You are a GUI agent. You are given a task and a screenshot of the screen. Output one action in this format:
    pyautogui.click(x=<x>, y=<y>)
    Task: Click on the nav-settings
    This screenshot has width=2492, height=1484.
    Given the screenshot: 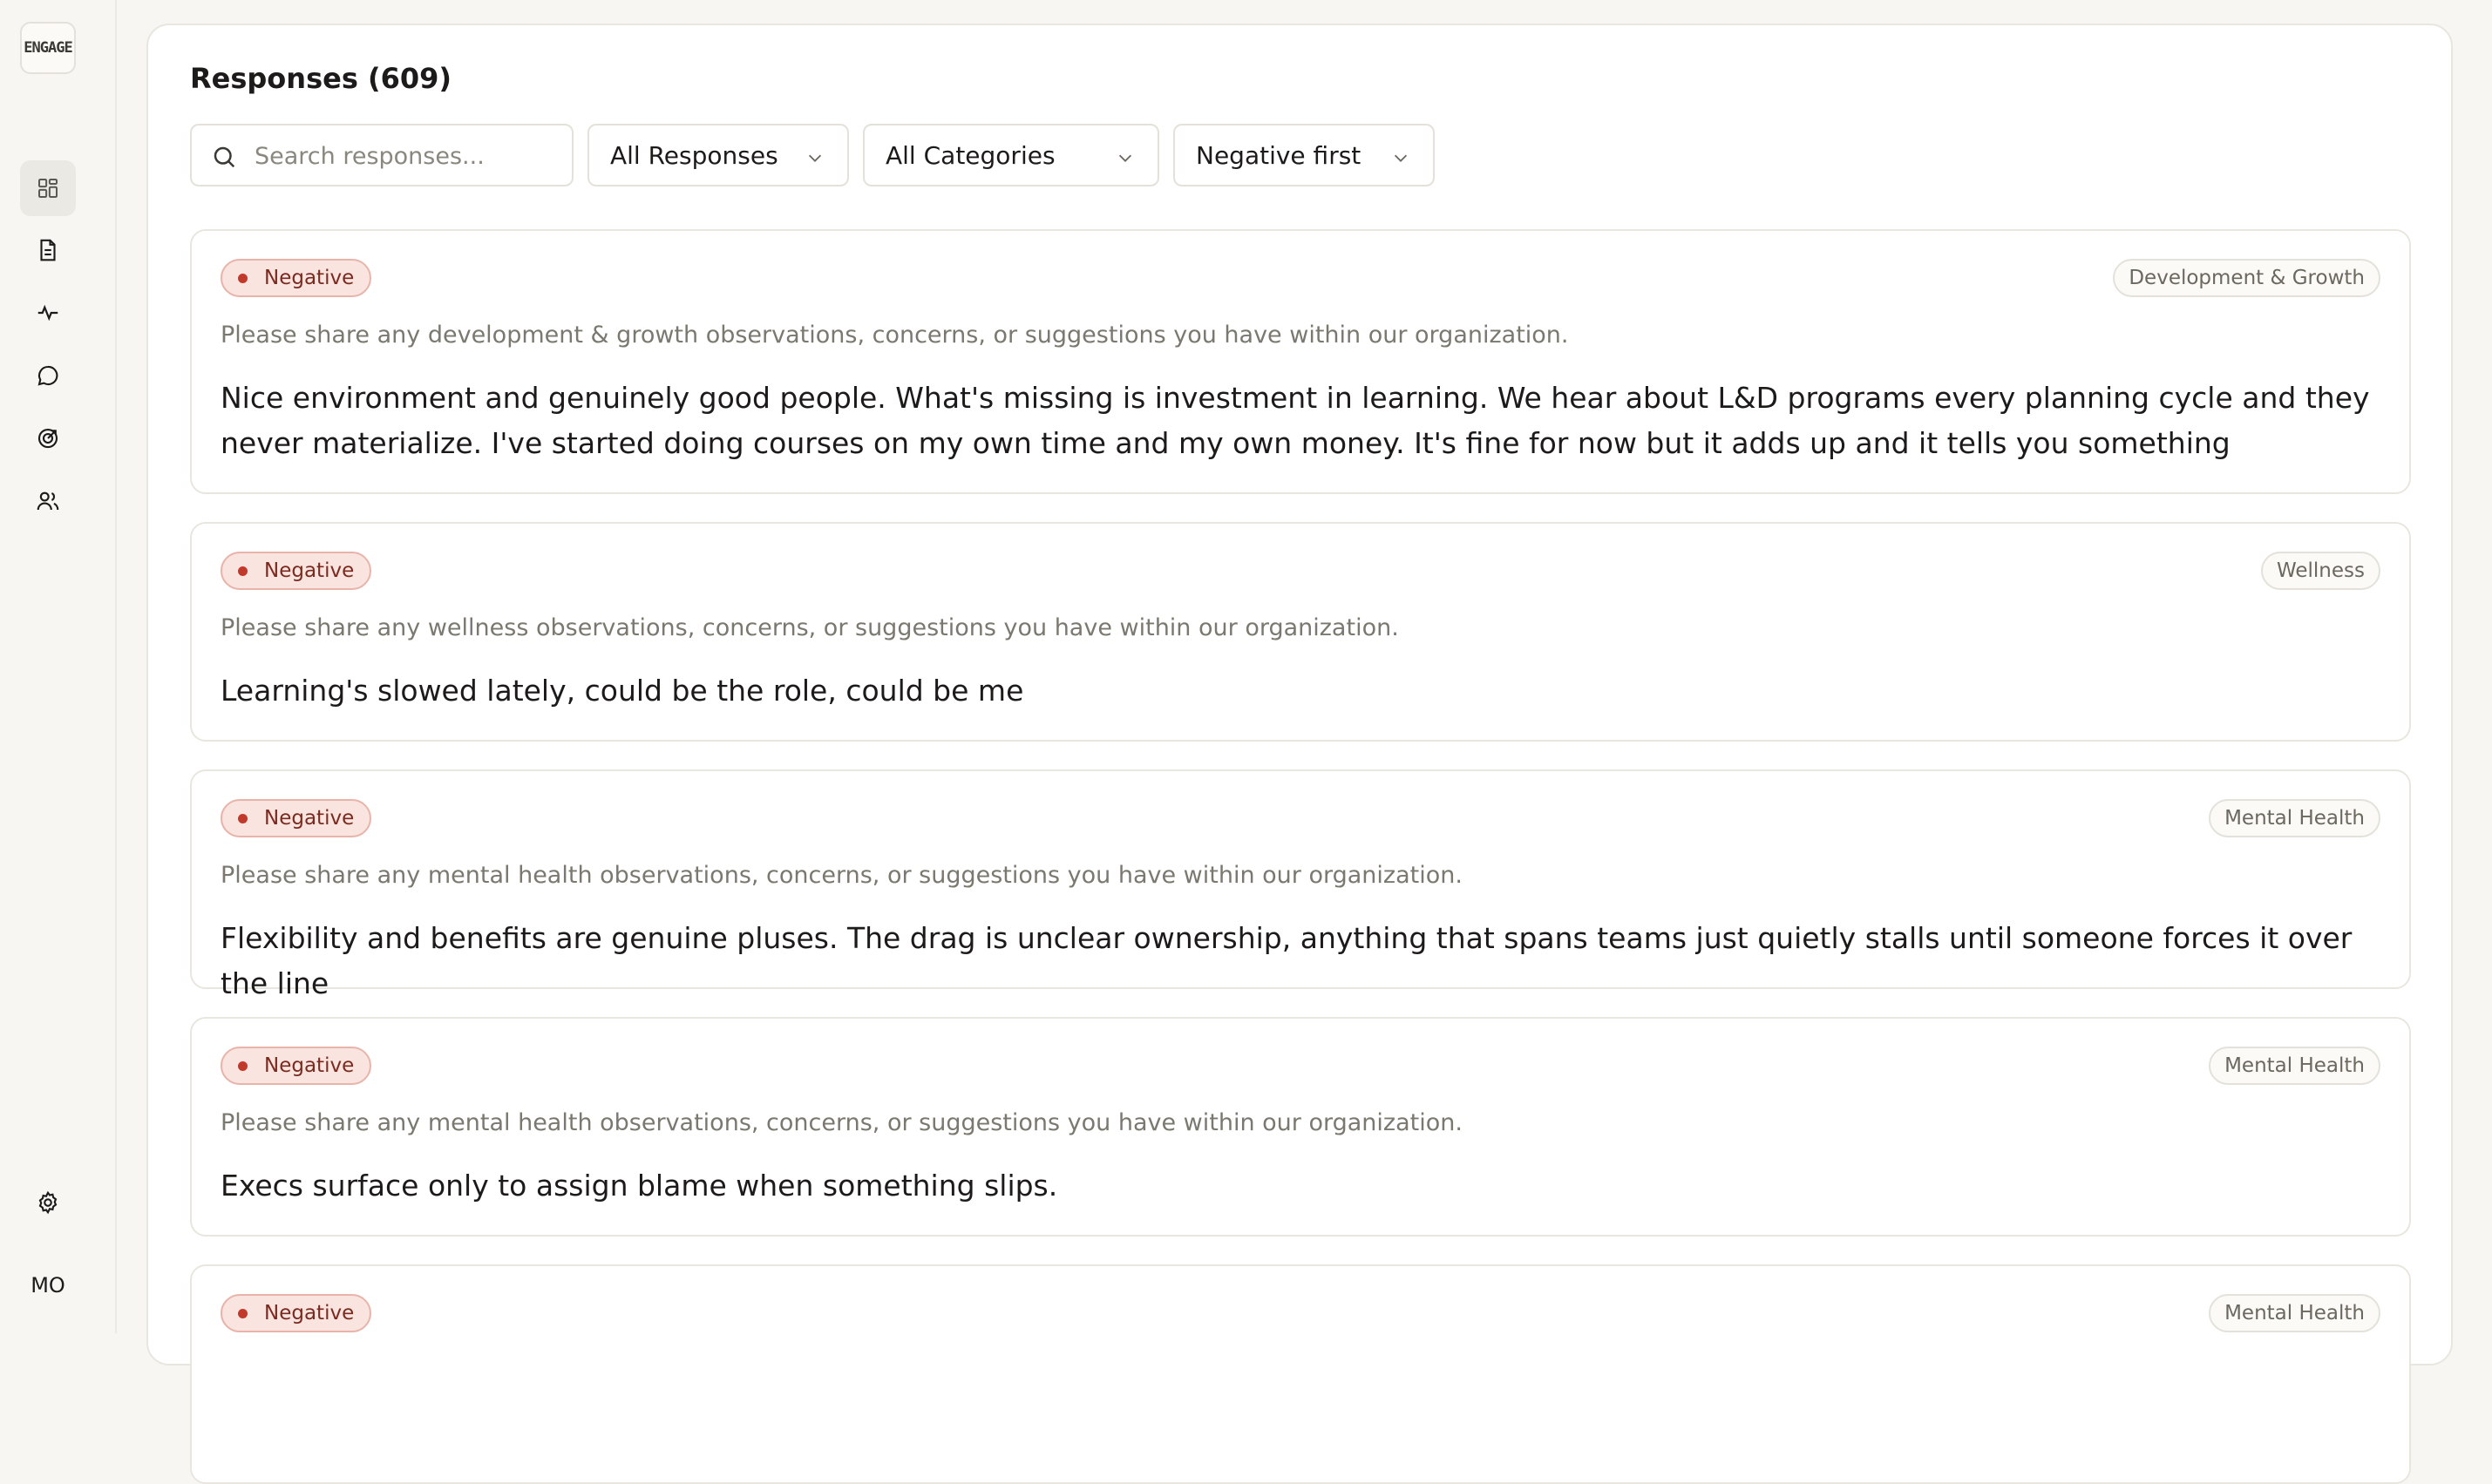 What is the action you would take?
    pyautogui.click(x=48, y=1202)
    